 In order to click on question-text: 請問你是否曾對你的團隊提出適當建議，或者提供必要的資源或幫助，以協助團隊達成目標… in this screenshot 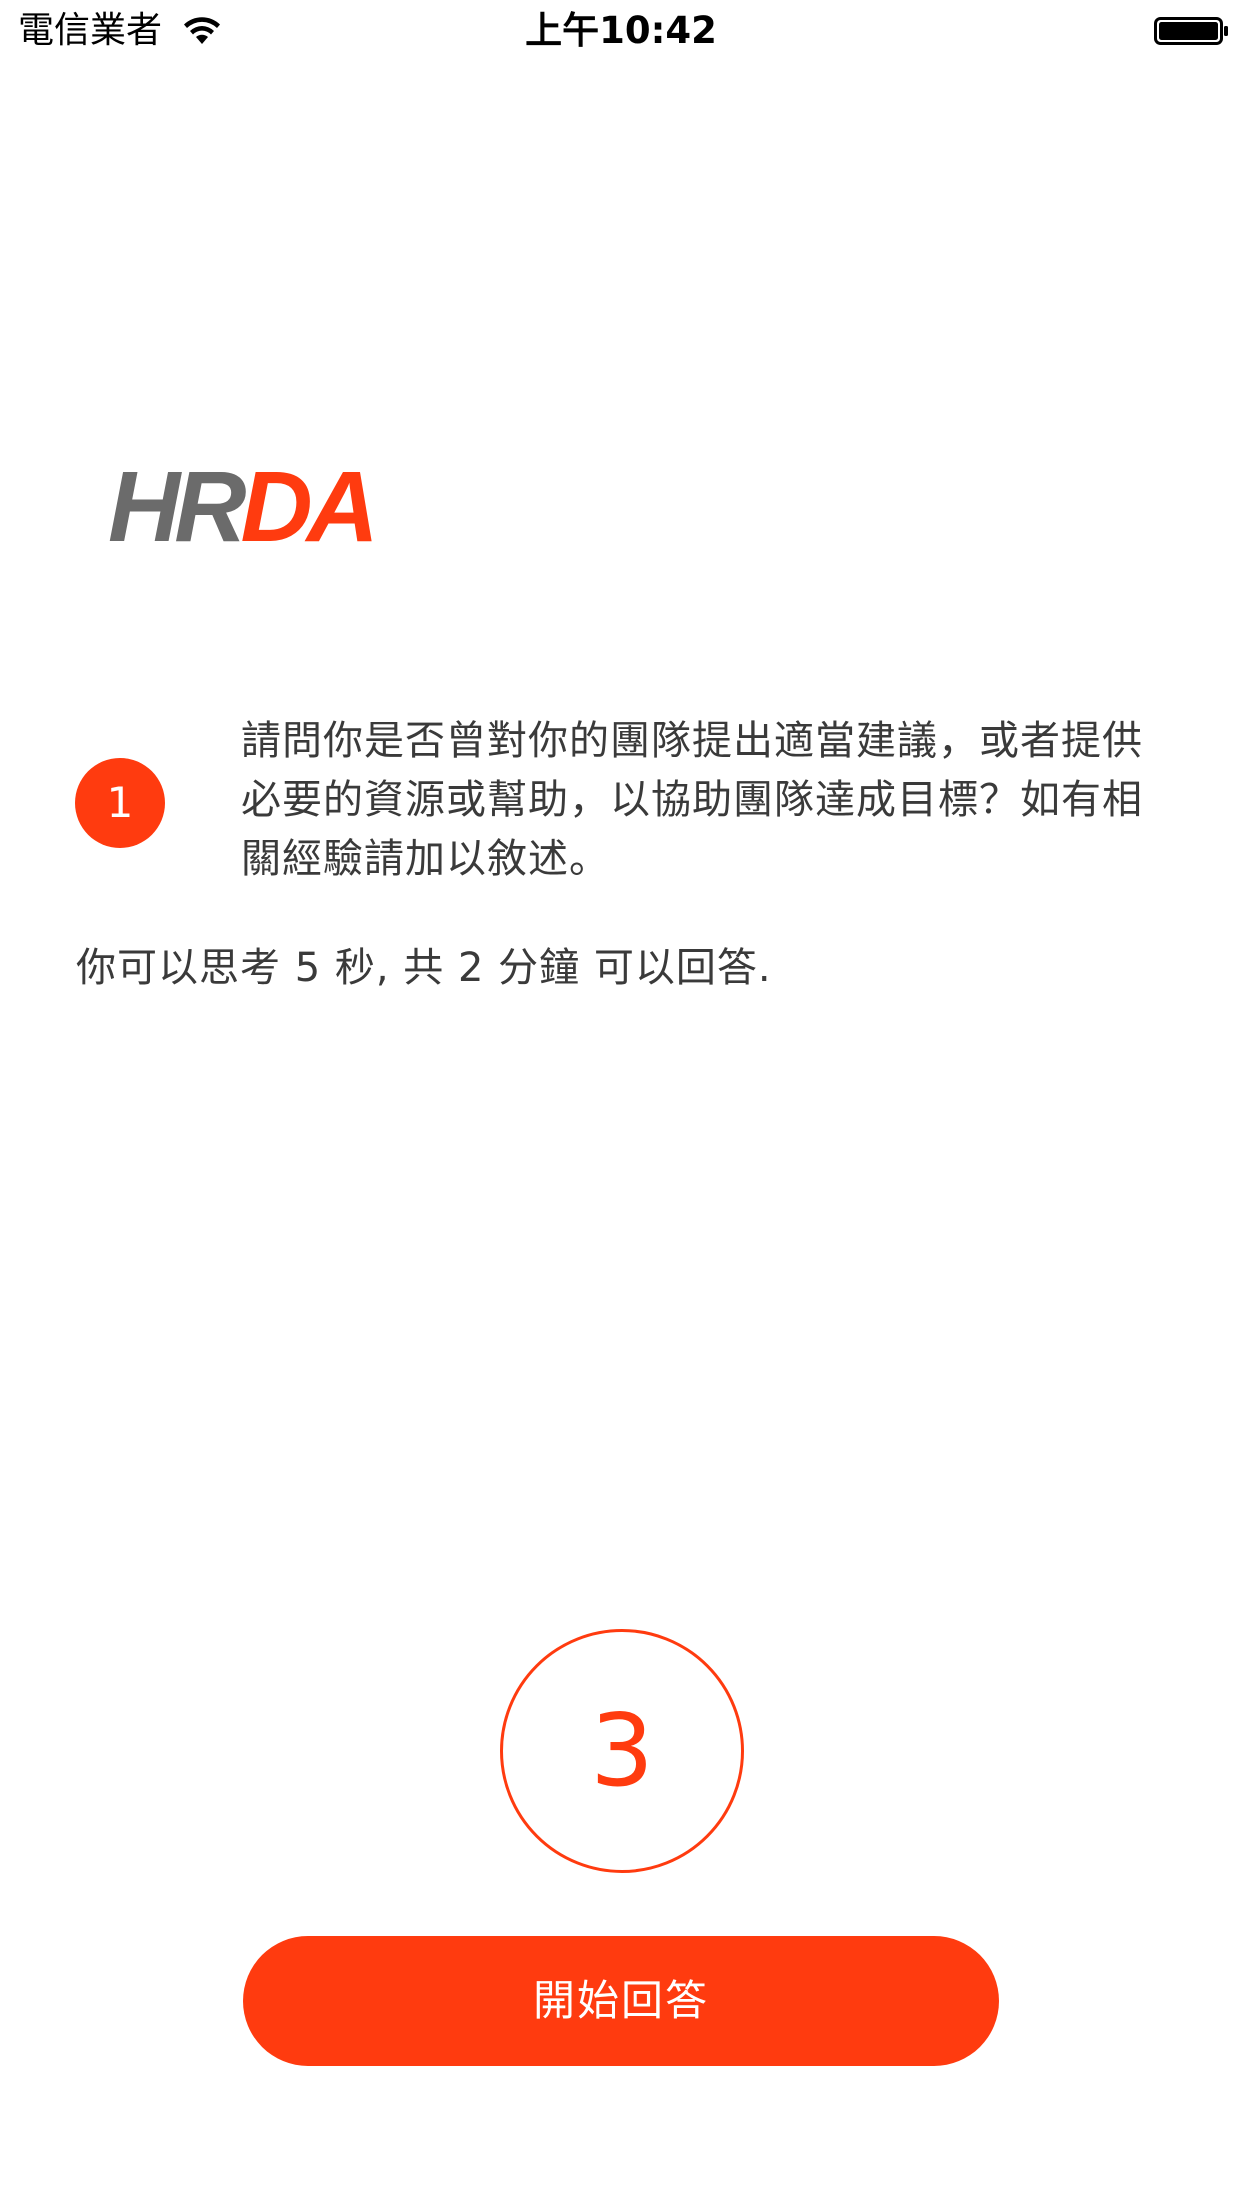, I will do `click(692, 800)`.